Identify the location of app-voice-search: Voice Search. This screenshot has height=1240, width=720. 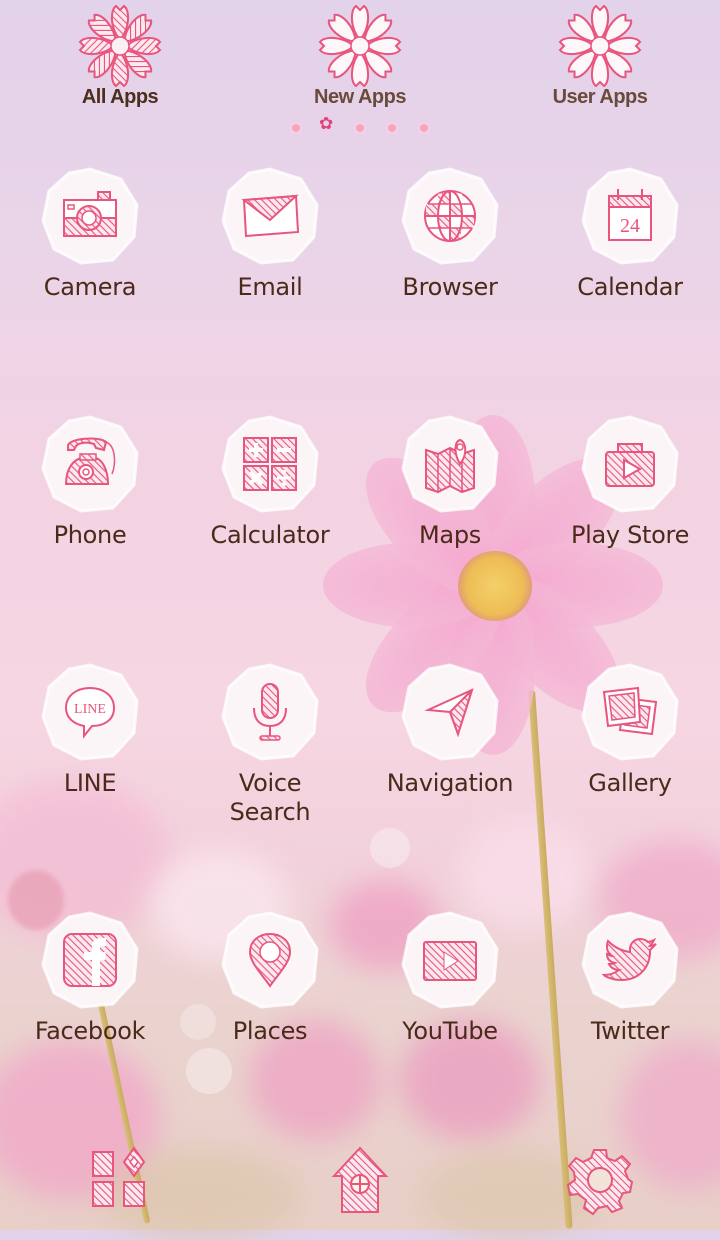
(270, 745).